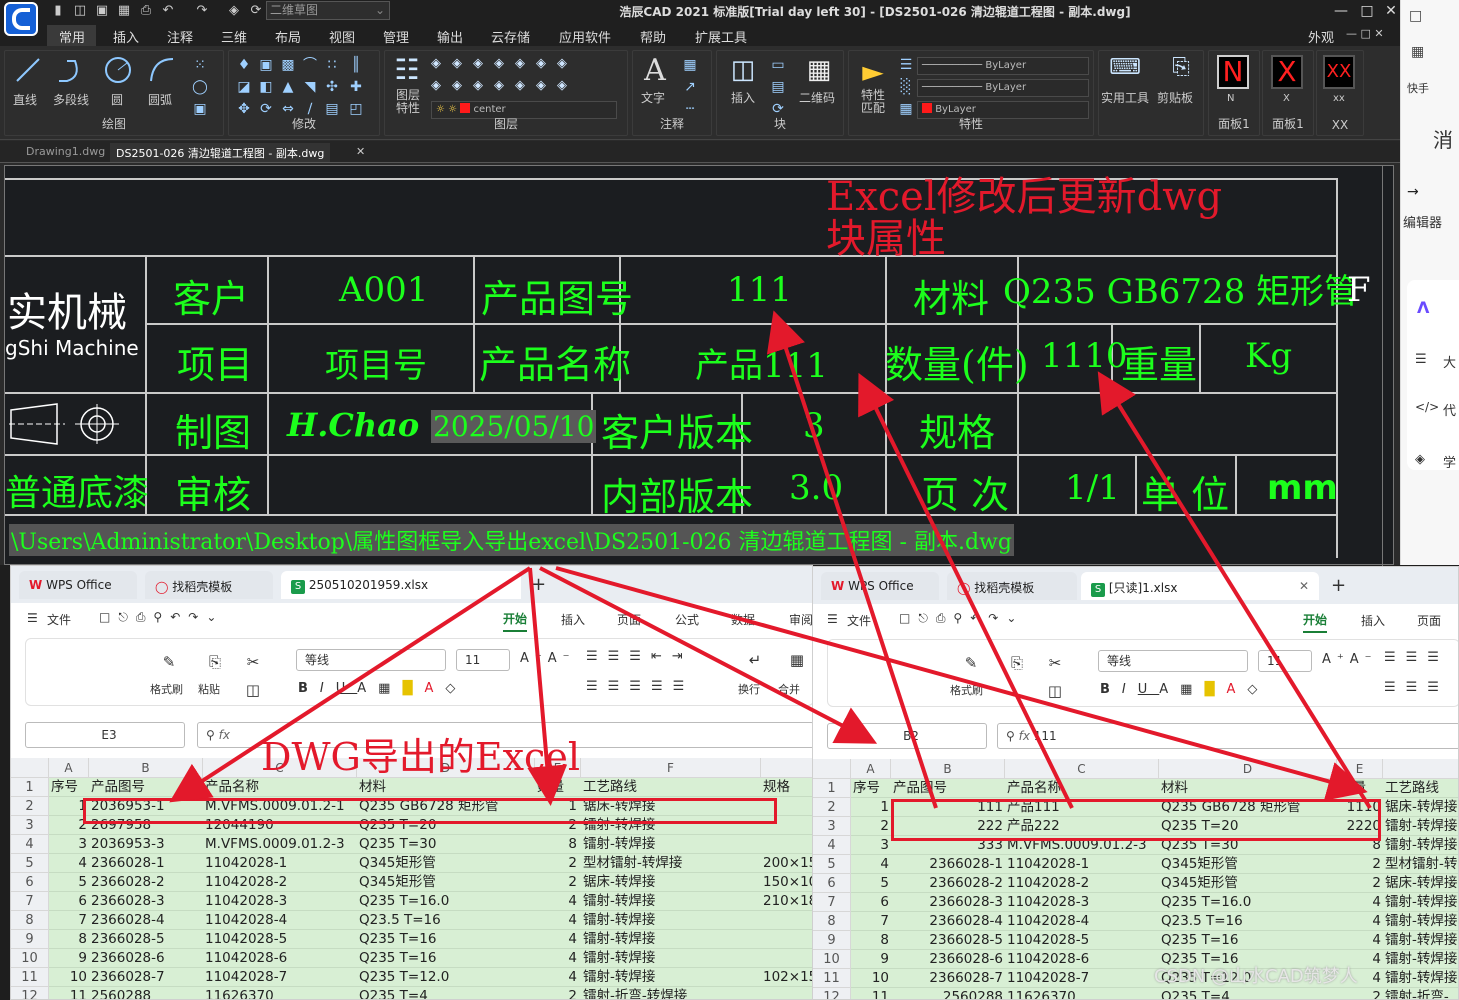 This screenshot has width=1459, height=1000. What do you see at coordinates (1003, 88) in the screenshot?
I see `linetype-select: ────────── ByLayer` at bounding box center [1003, 88].